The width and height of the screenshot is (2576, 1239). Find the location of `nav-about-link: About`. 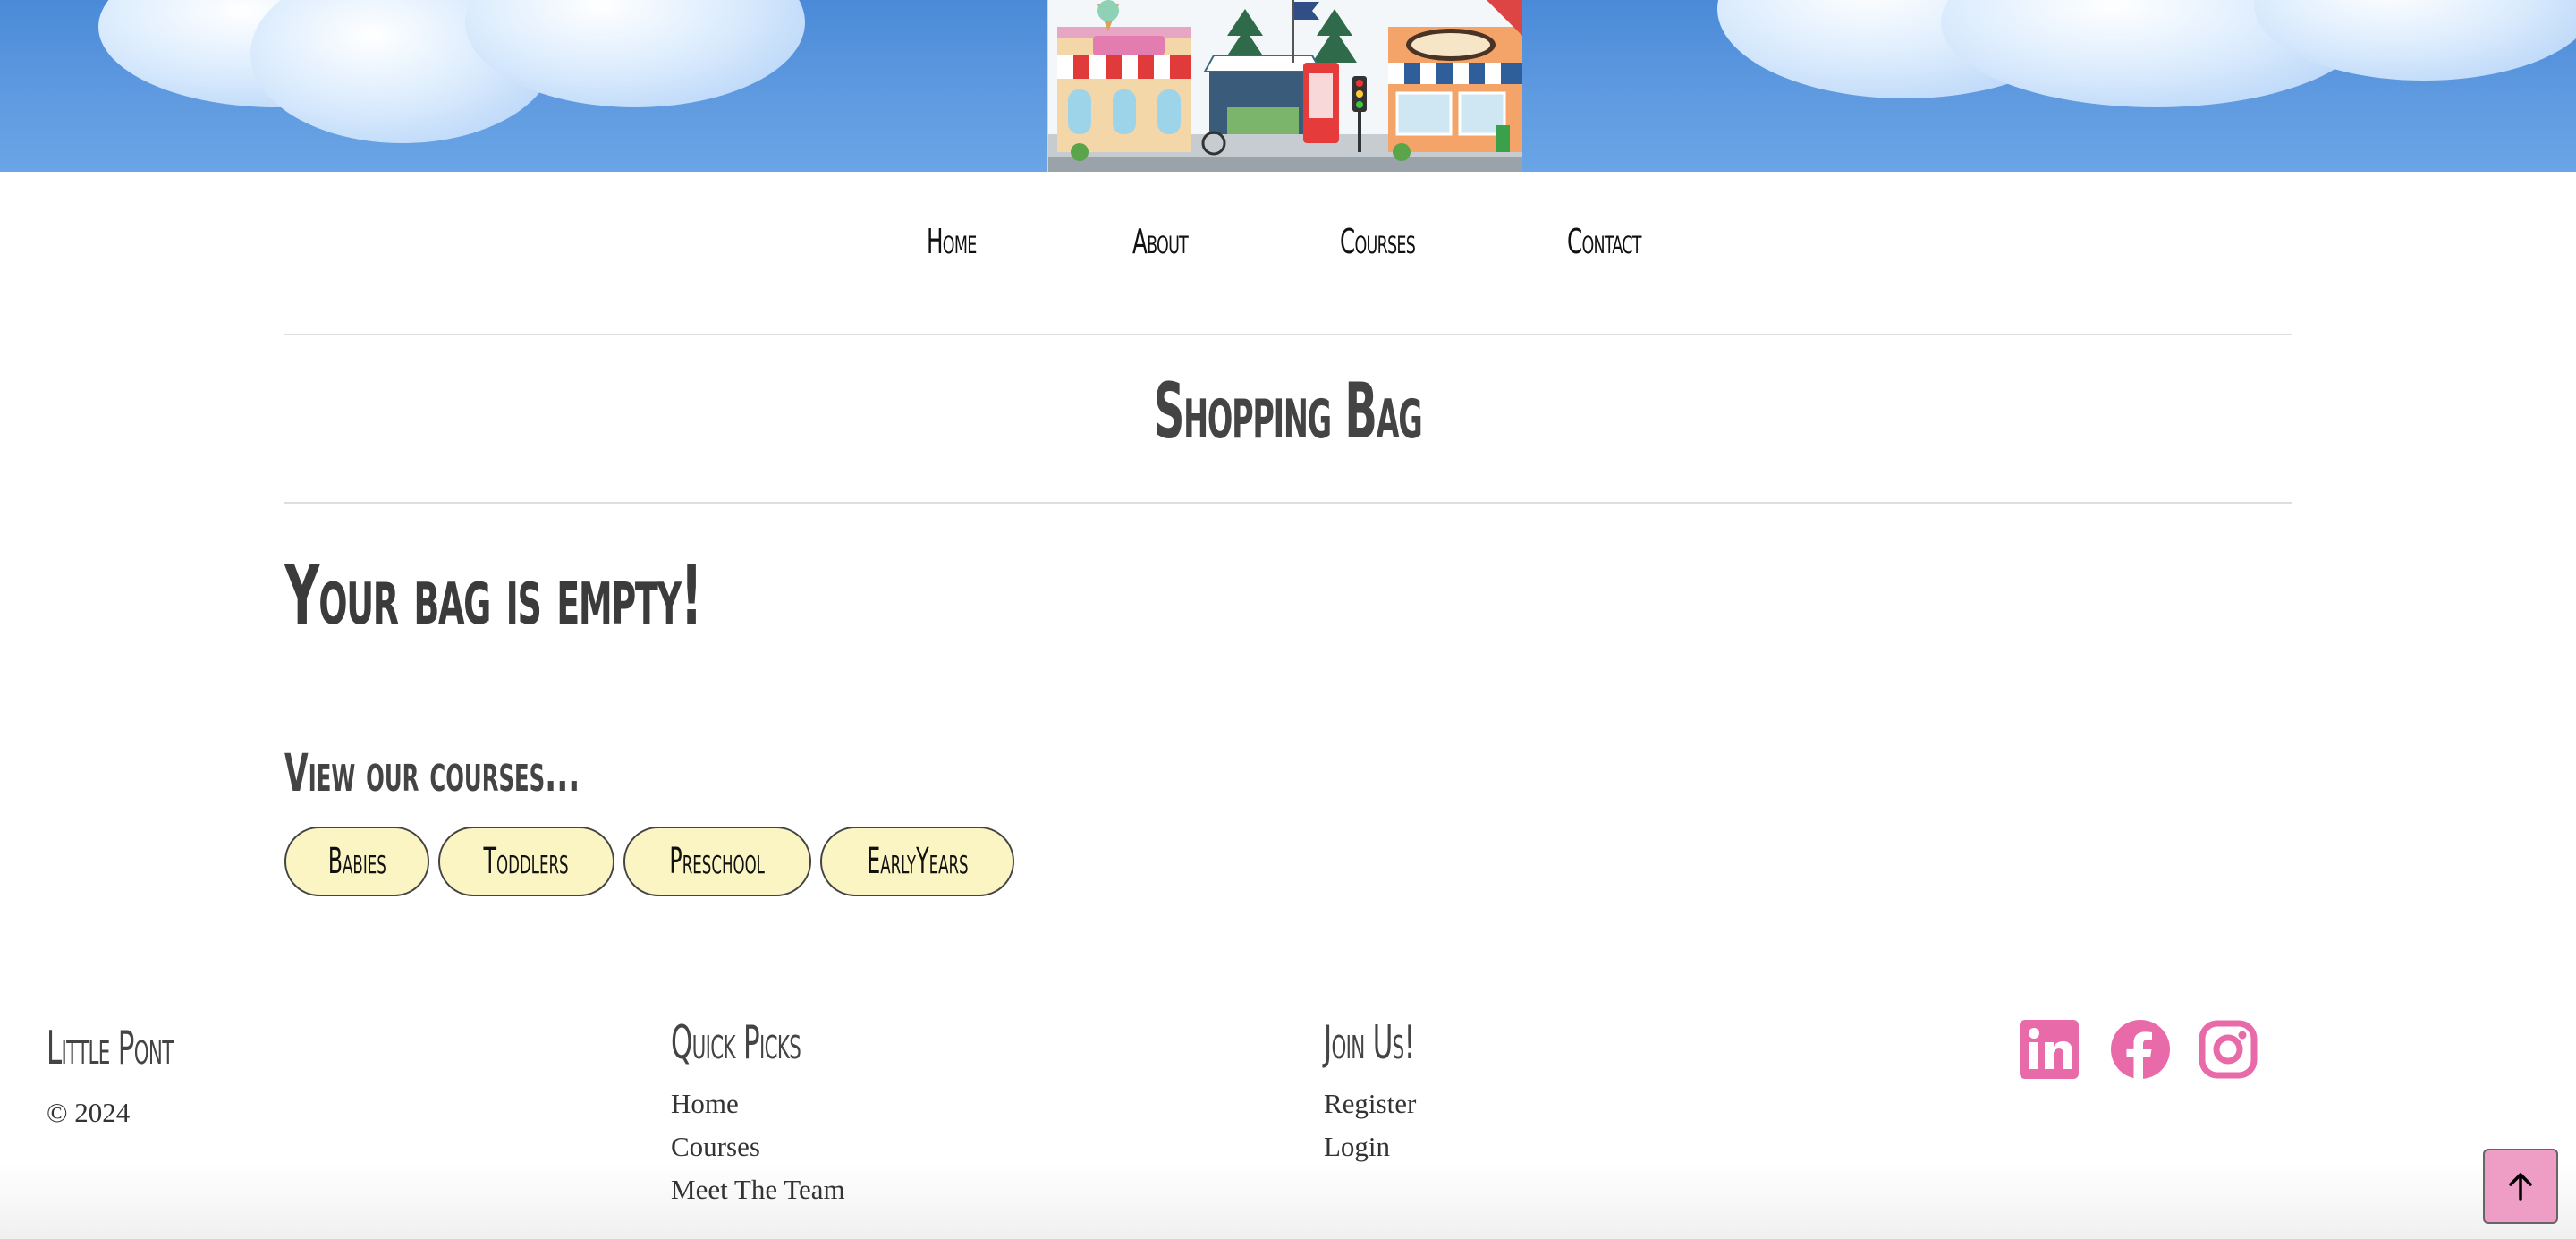

nav-about-link: About is located at coordinates (1160, 241).